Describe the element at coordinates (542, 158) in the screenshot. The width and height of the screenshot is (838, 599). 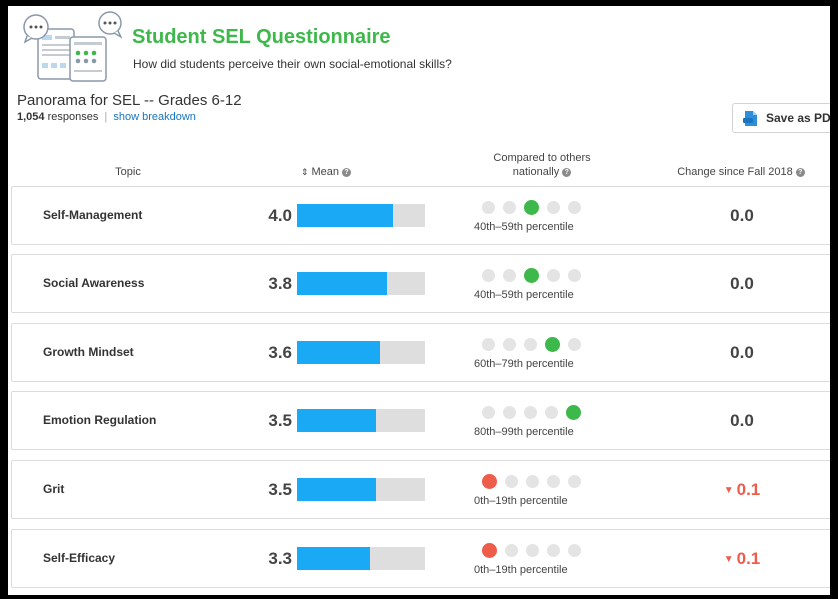
I see `comparison-header-line1: Compared to others` at that location.